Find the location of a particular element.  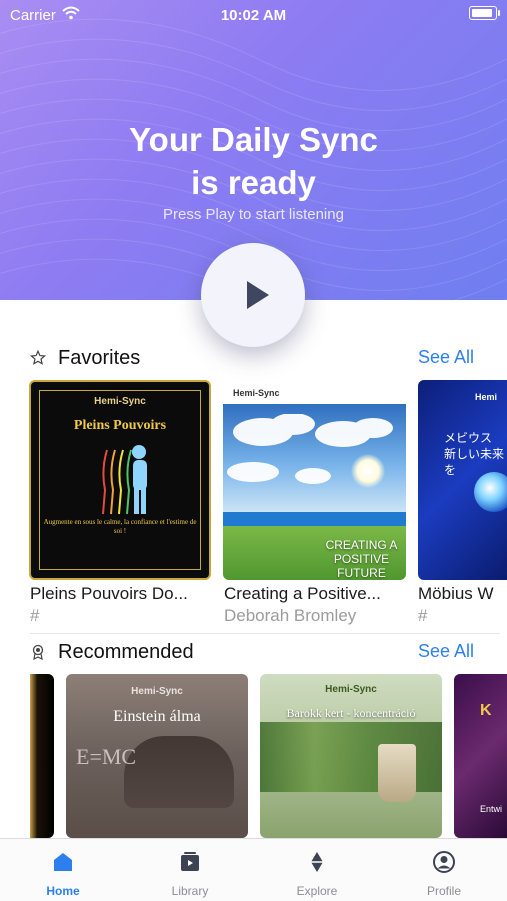

tab-profile: Profile is located at coordinates (444, 870).